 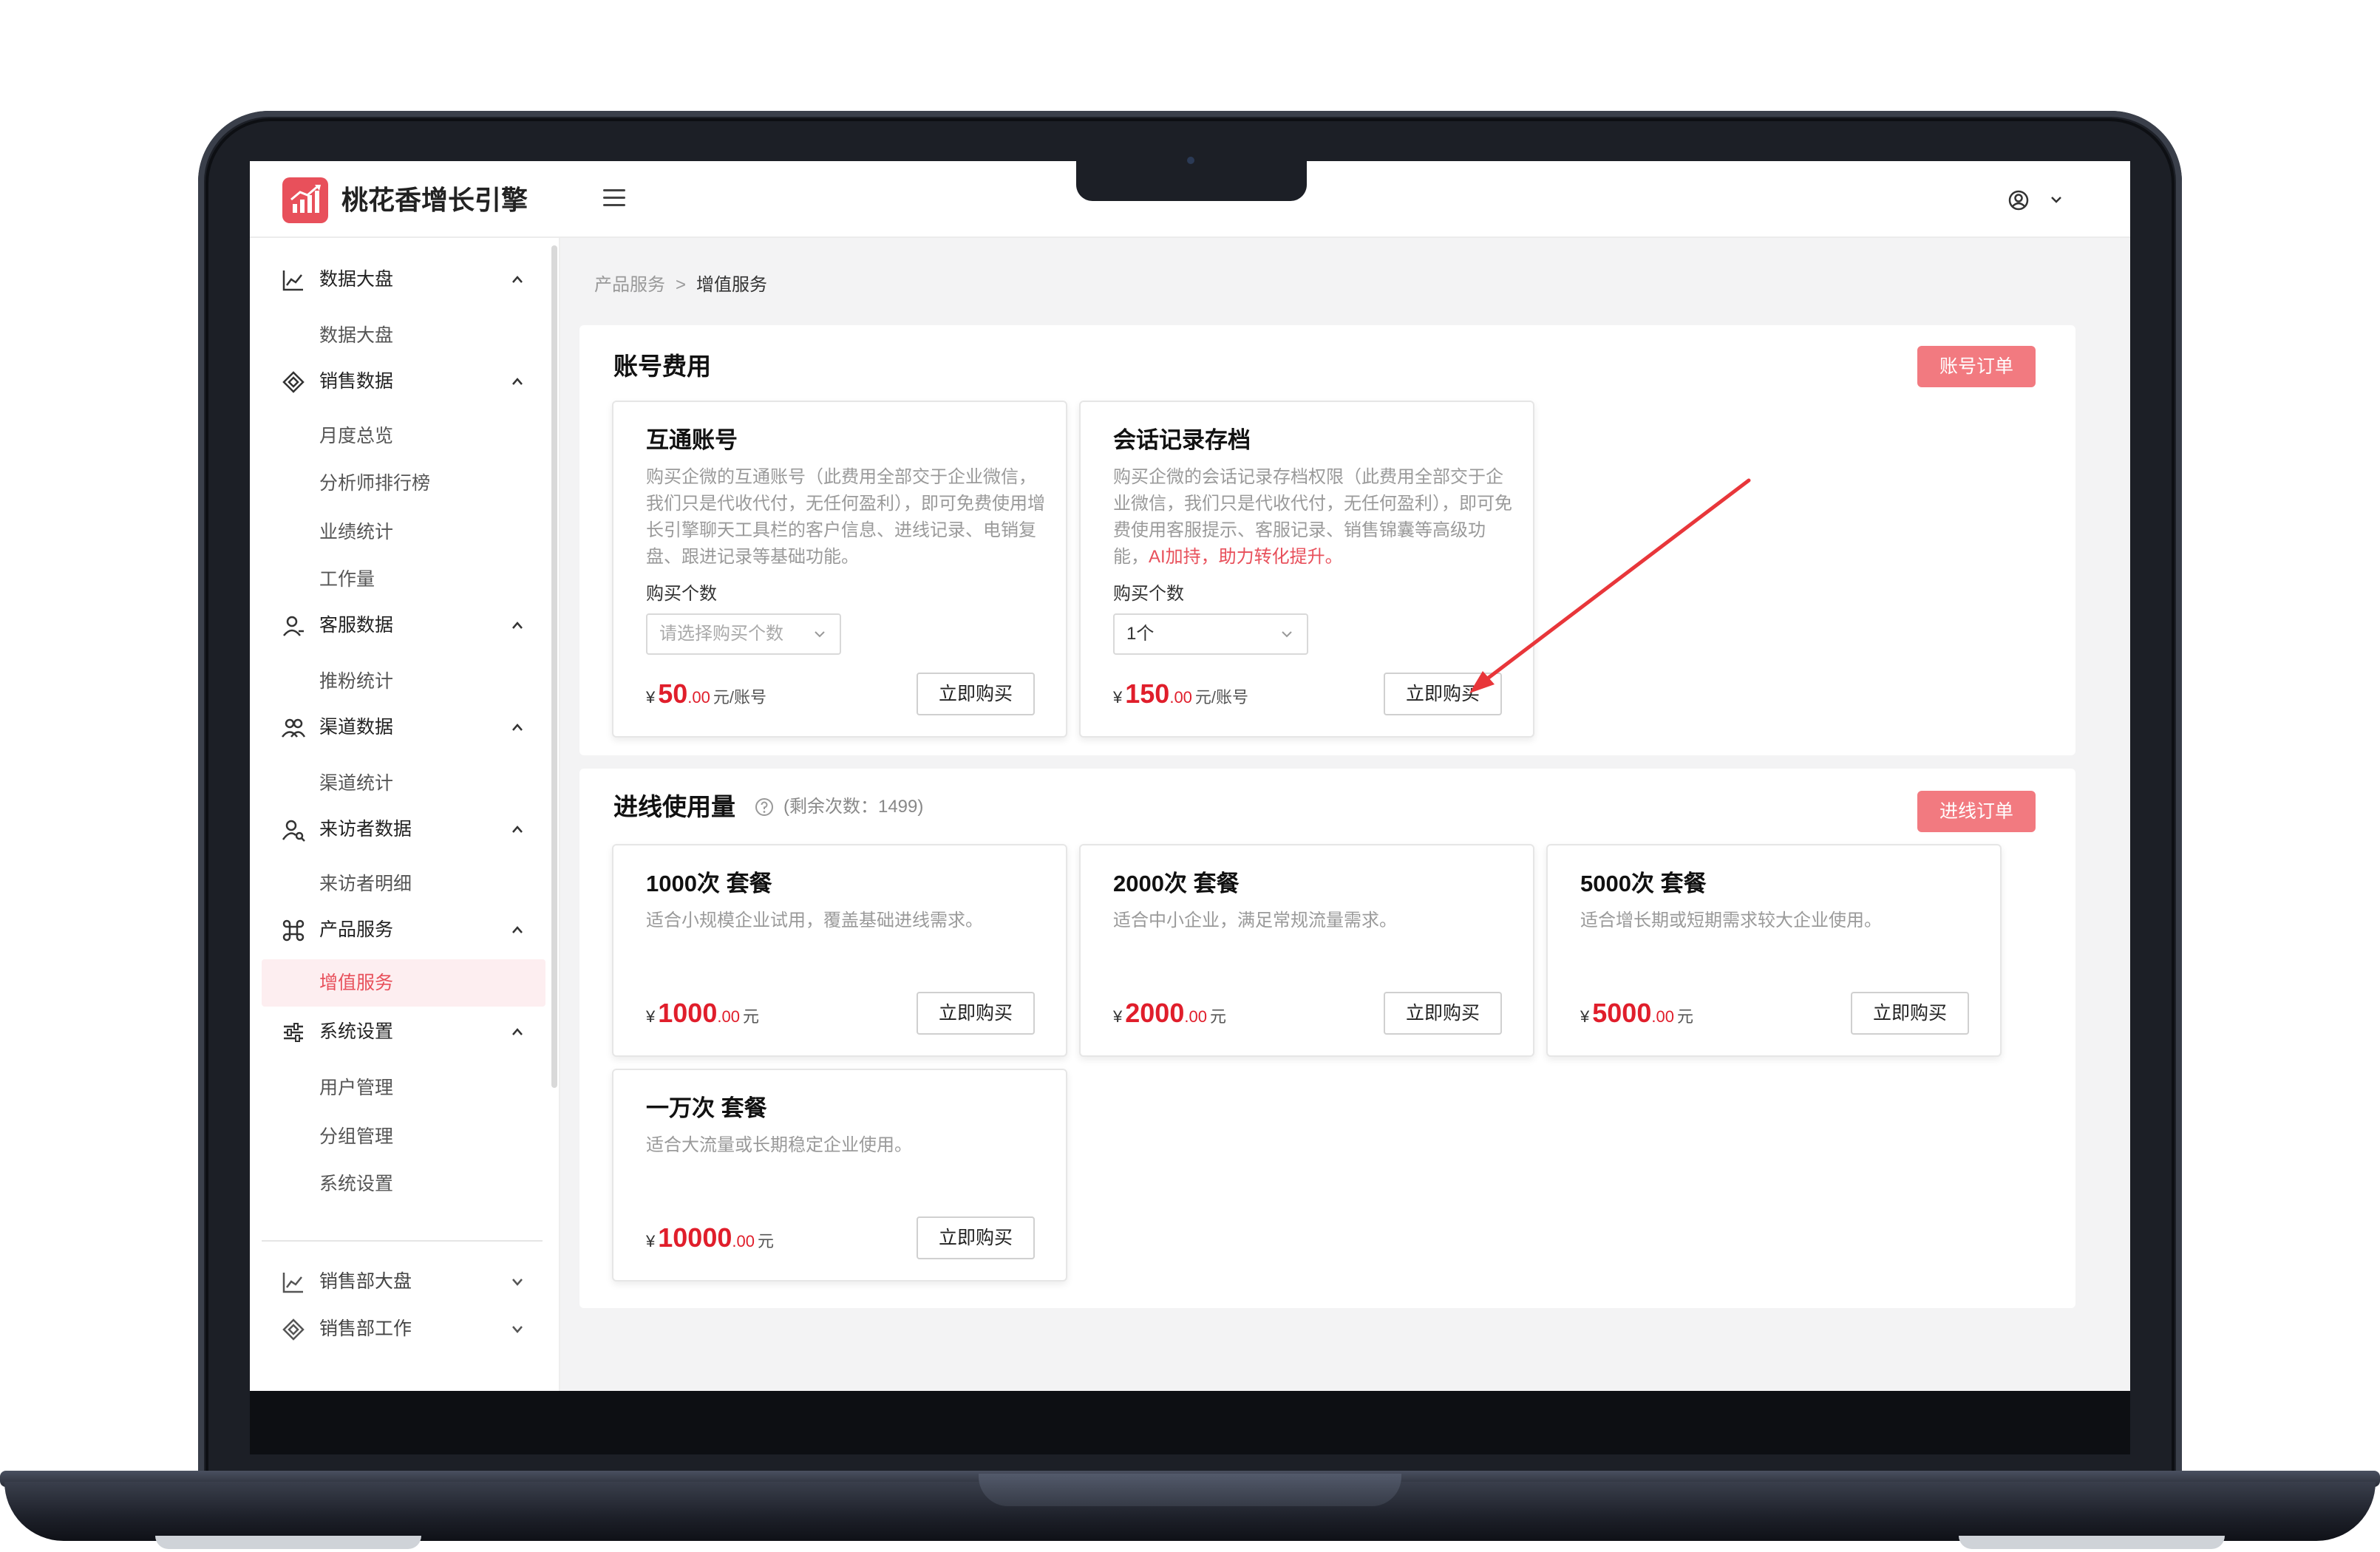 I want to click on users-icon, so click(x=294, y=728).